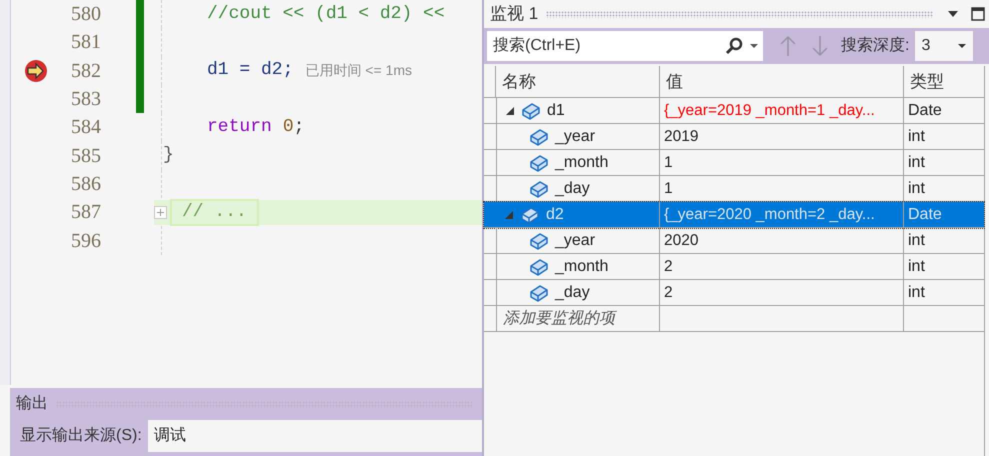  Describe the element at coordinates (978, 14) in the screenshot. I see `maximize-icon` at that location.